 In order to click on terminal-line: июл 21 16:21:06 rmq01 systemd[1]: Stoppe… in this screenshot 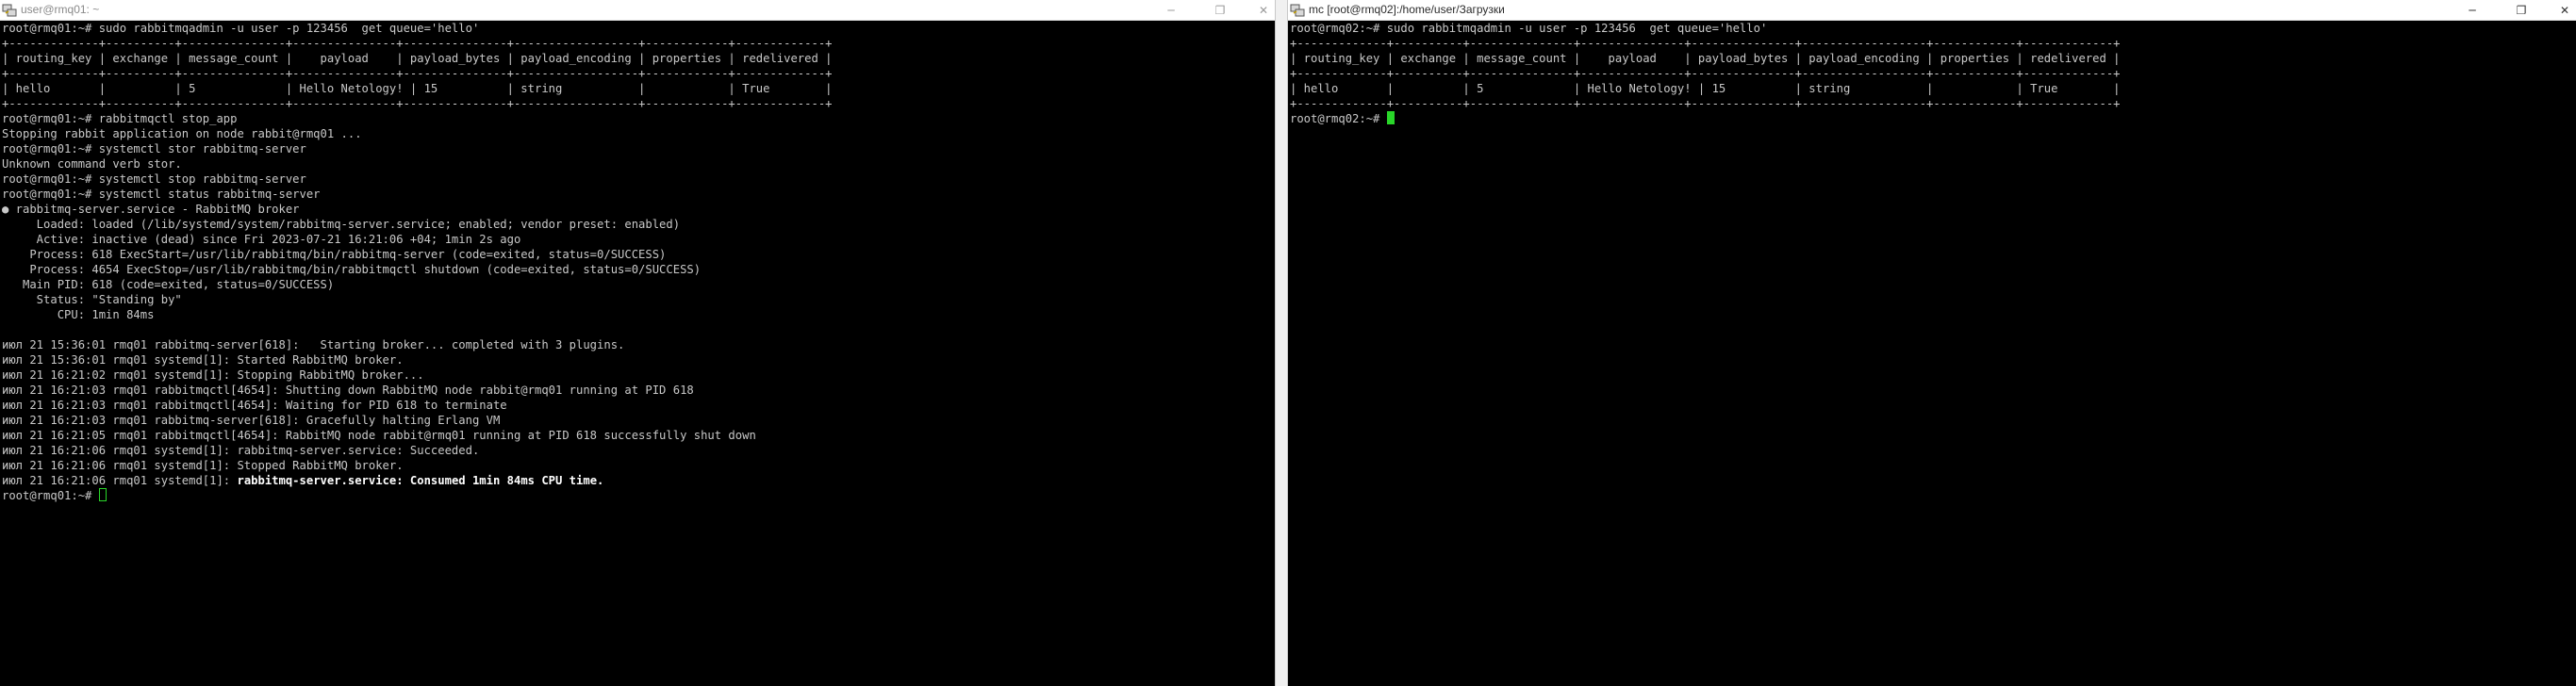, I will do `click(203, 466)`.